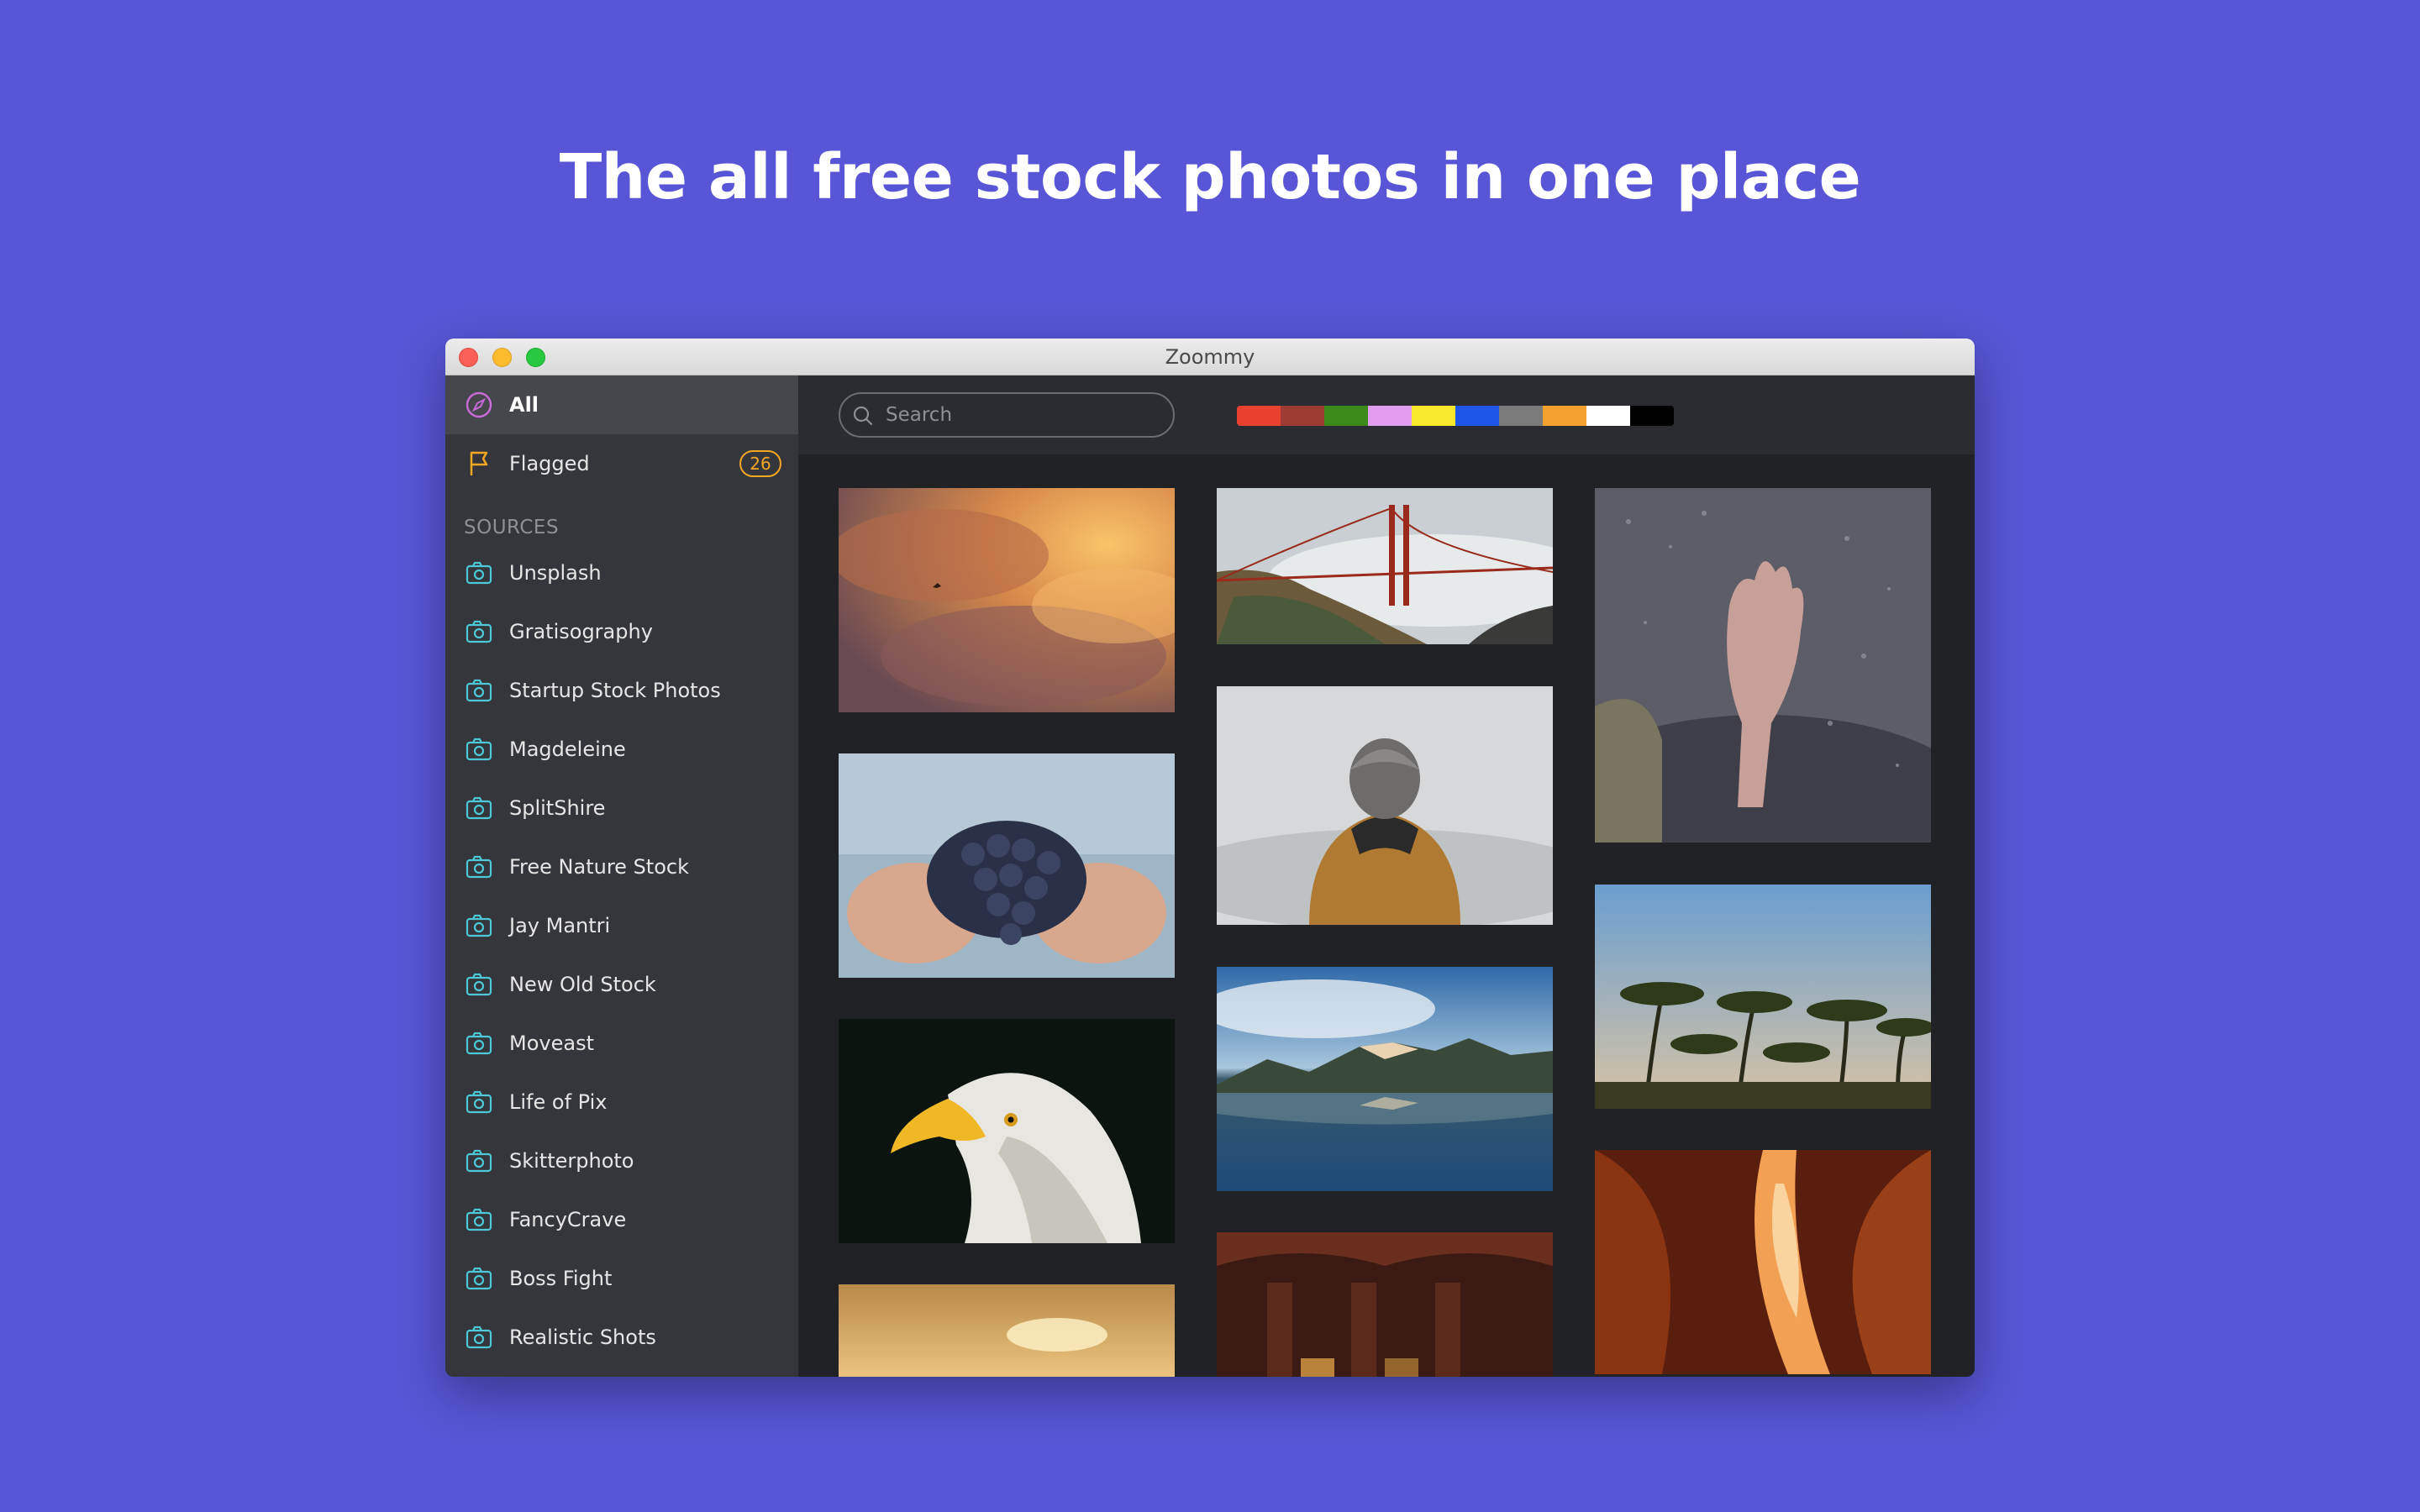 The width and height of the screenshot is (2420, 1512). I want to click on sidebar-item-source: Magdeleine, so click(621, 749).